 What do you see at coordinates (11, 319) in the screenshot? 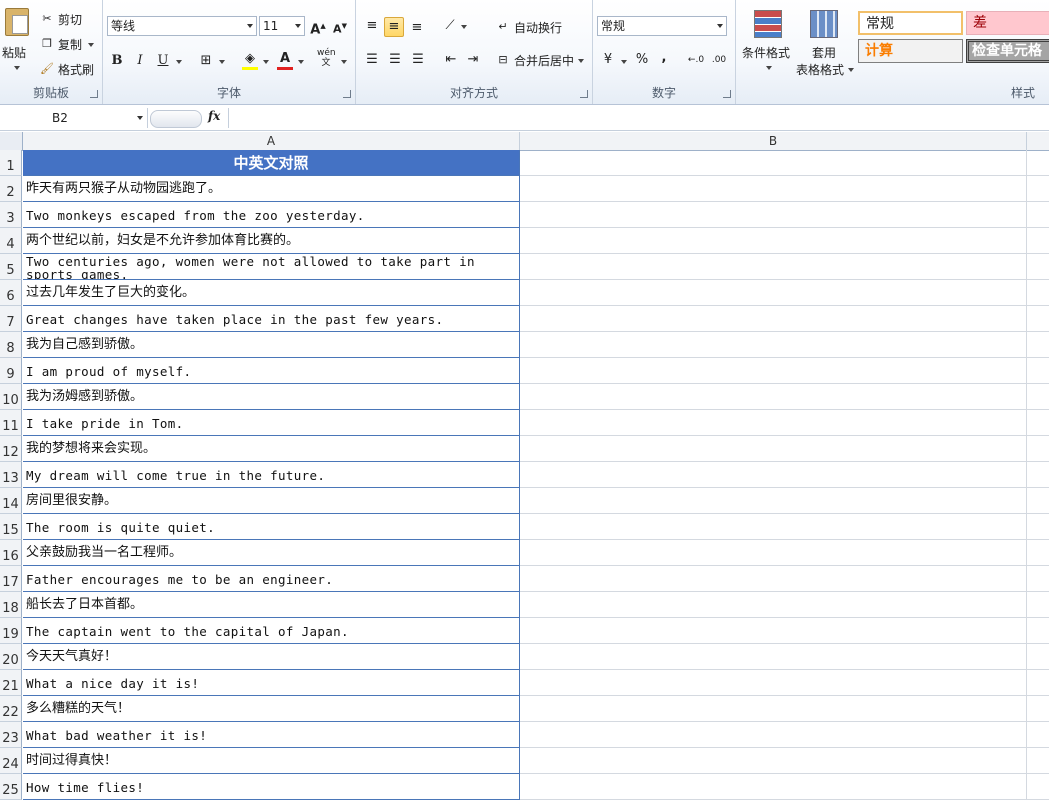
I see `row-header: 7` at bounding box center [11, 319].